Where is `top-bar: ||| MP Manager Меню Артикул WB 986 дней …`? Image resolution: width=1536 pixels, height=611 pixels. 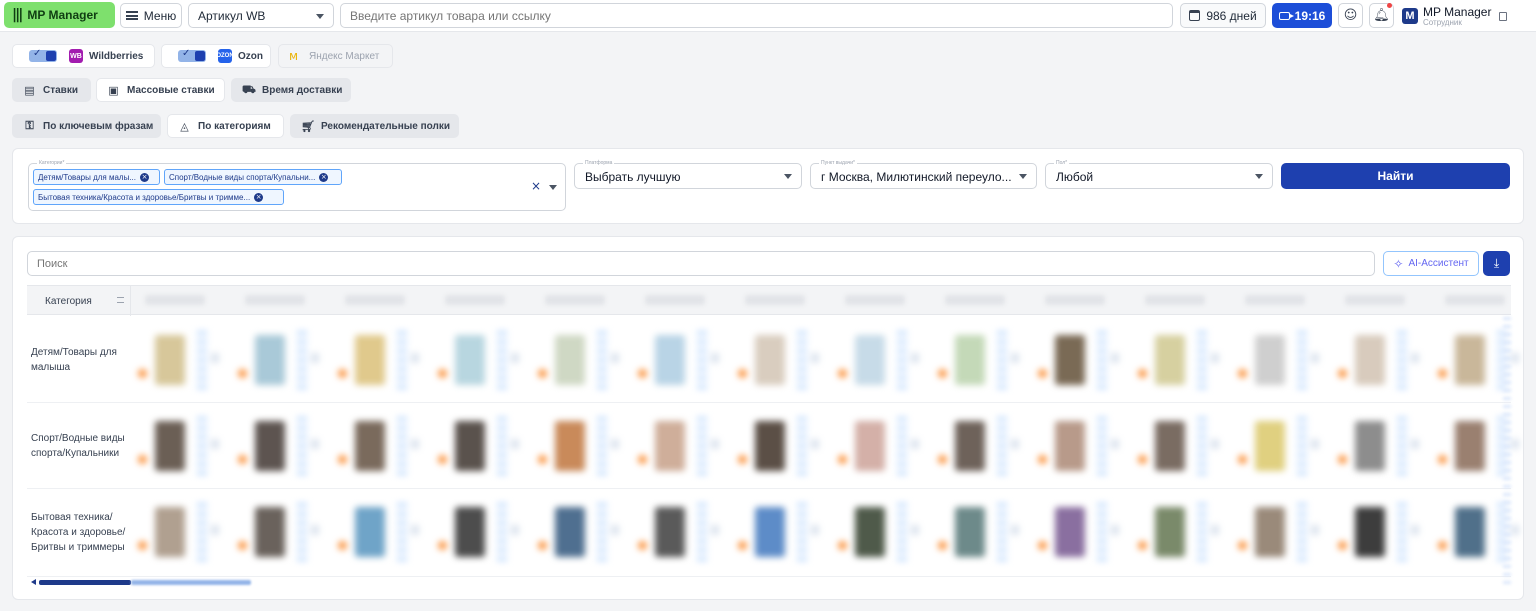 top-bar: ||| MP Manager Меню Артикул WB 986 дней … is located at coordinates (768, 16).